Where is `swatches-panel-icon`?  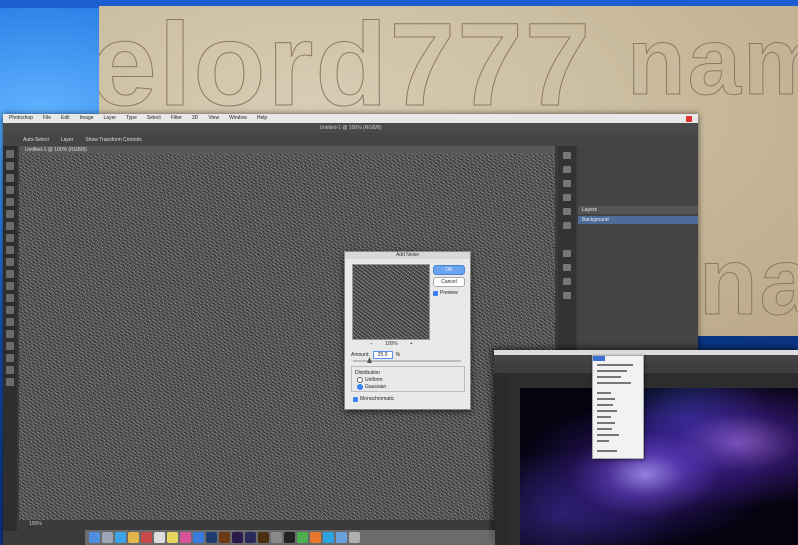 swatches-panel-icon is located at coordinates (567, 211).